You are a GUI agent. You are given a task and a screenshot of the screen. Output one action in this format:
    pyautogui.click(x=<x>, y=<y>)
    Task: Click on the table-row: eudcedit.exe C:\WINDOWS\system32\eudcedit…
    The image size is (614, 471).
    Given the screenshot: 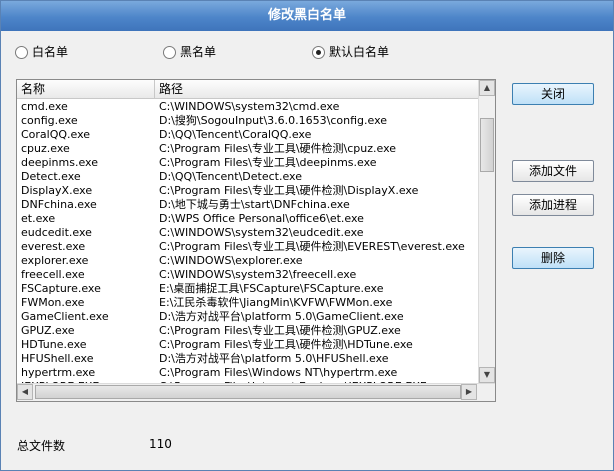 What is the action you would take?
    pyautogui.click(x=248, y=233)
    